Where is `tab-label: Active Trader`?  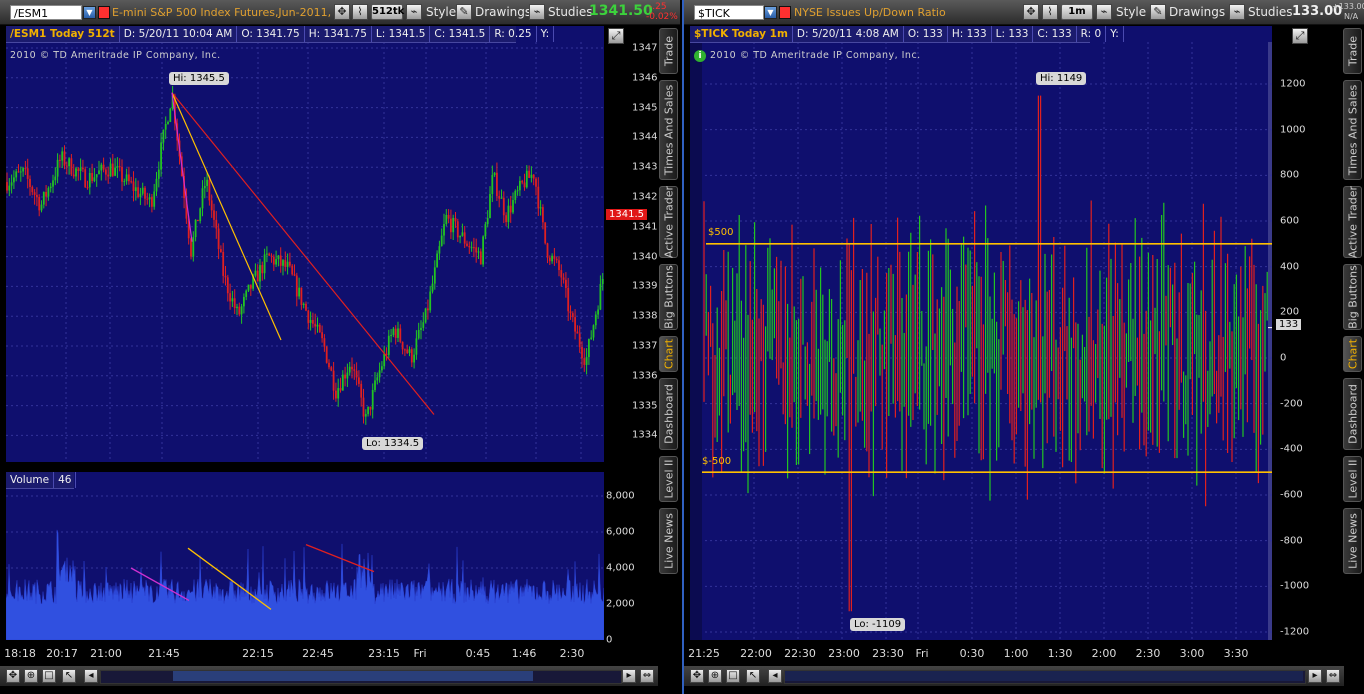 tab-label: Active Trader is located at coordinates (668, 222).